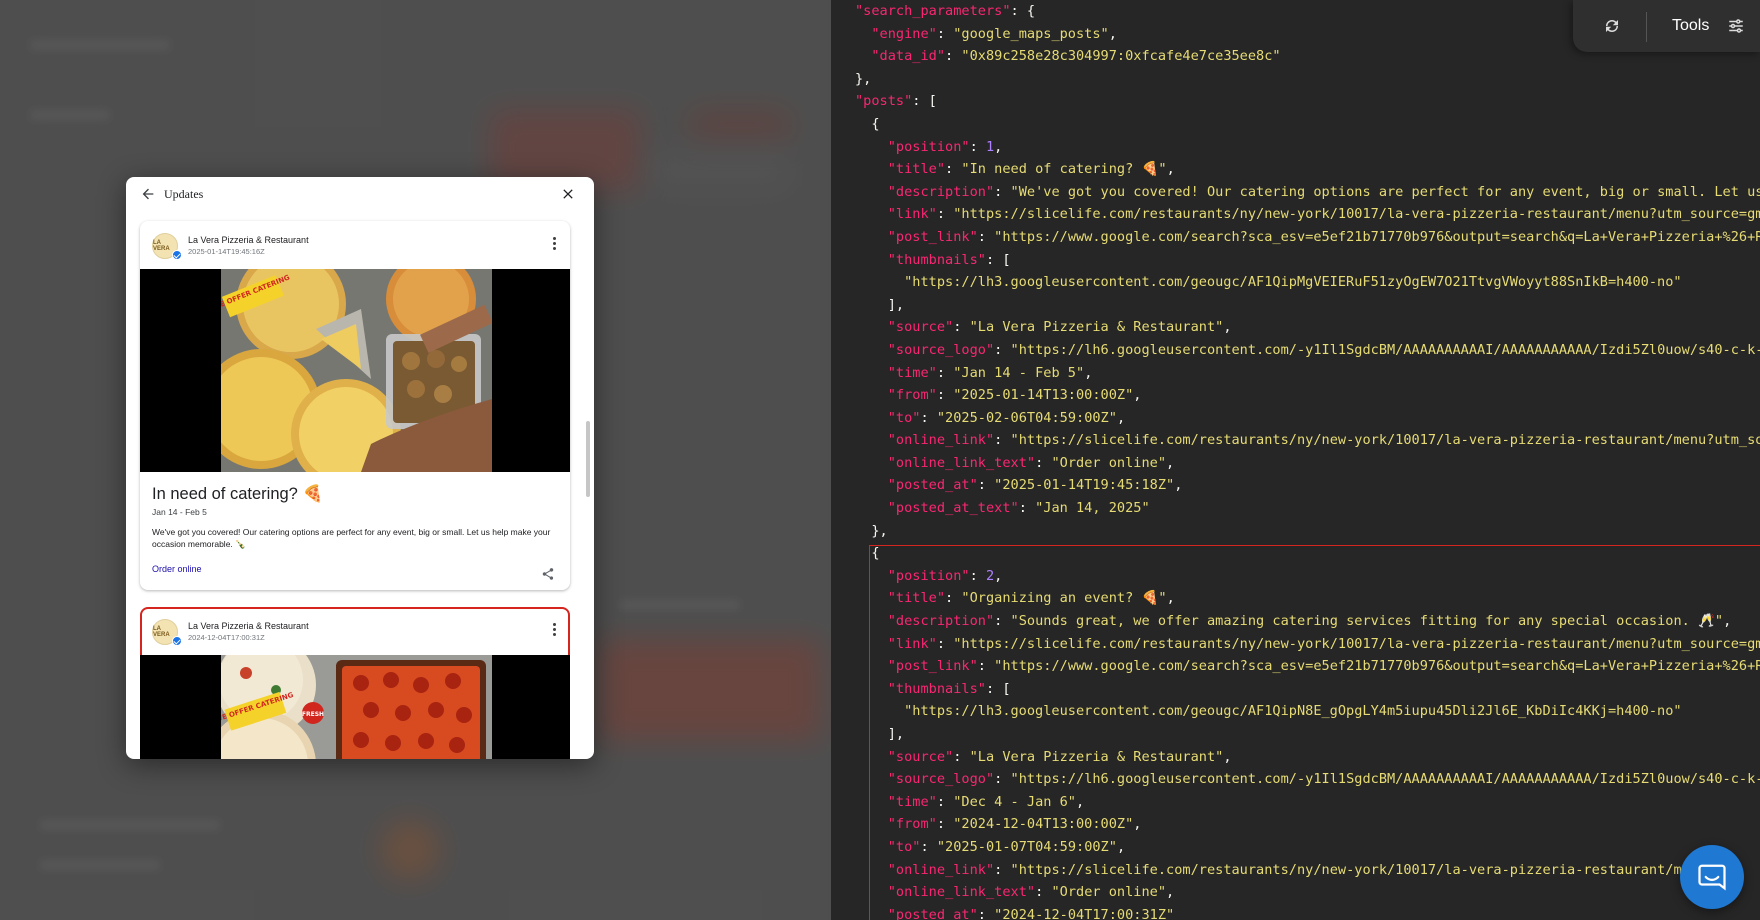 The height and width of the screenshot is (920, 1760). I want to click on posted-timestamp: 2025-01-14T19:45:16Z, so click(226, 251).